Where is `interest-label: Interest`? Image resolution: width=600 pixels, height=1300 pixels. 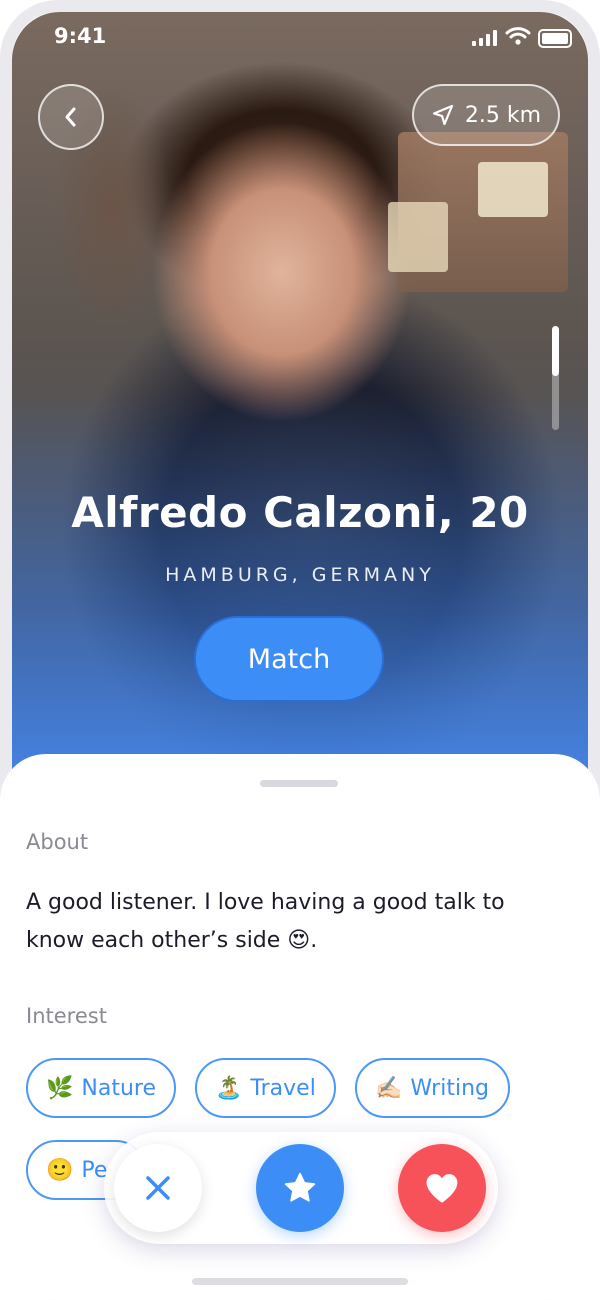 interest-label: Interest is located at coordinates (66, 1016).